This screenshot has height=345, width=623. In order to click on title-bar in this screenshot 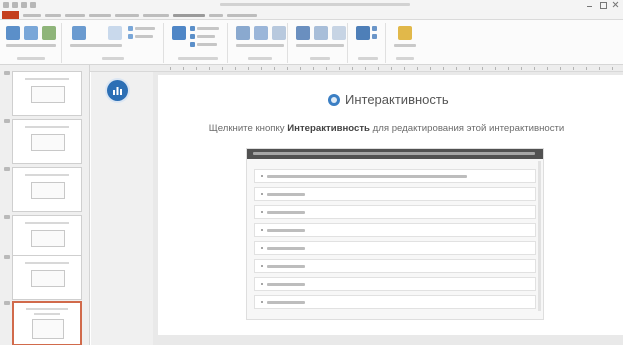, I will do `click(311, 5)`.